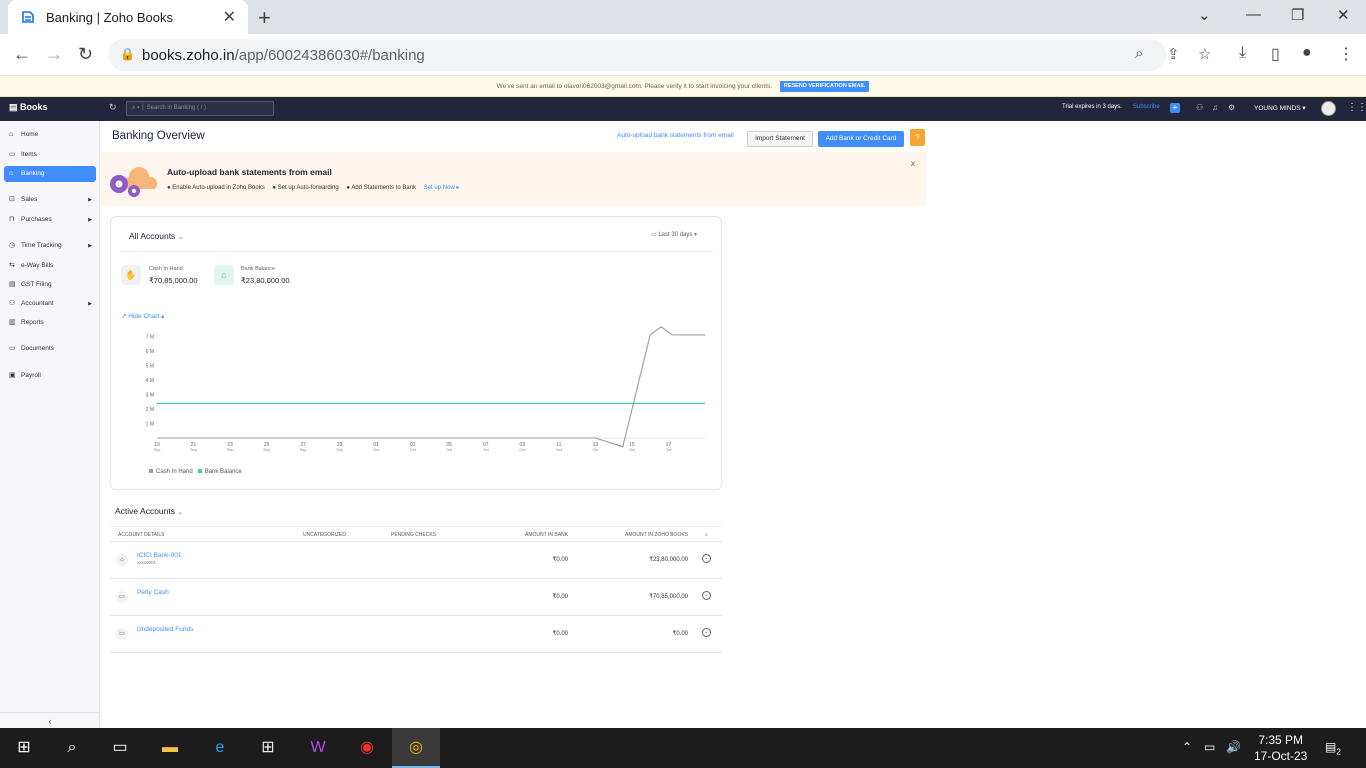 The image size is (1366, 768). Describe the element at coordinates (170, 748) in the screenshot. I see `file-explorer-icon: ▬` at that location.